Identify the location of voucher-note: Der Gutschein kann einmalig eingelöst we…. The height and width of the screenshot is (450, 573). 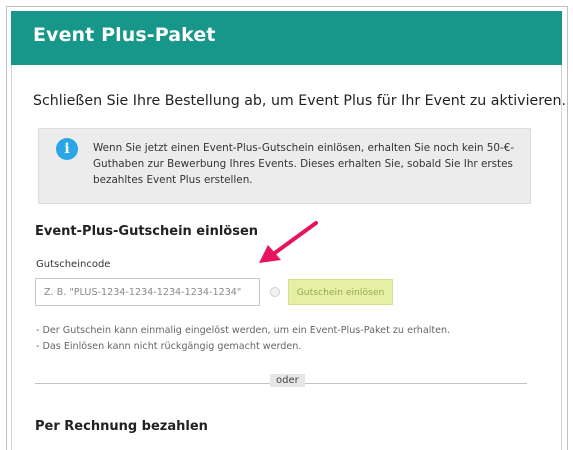
(243, 331).